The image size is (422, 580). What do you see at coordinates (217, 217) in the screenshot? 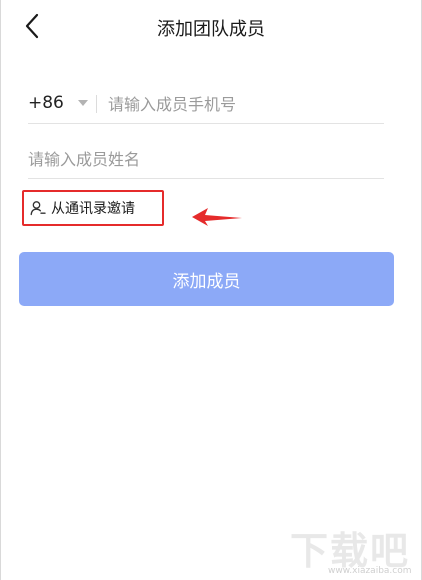
I see `arrow-annotation-icon` at bounding box center [217, 217].